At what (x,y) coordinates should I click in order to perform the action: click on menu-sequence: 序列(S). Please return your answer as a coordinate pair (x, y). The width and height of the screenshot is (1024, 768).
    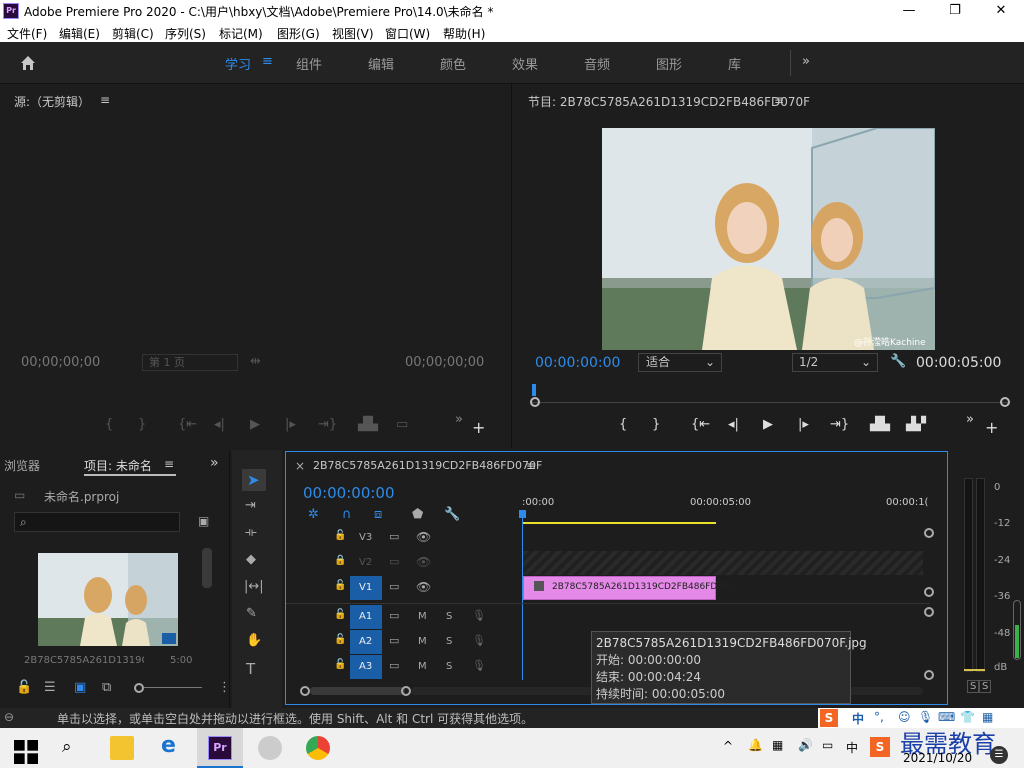
    Looking at the image, I should click on (185, 33).